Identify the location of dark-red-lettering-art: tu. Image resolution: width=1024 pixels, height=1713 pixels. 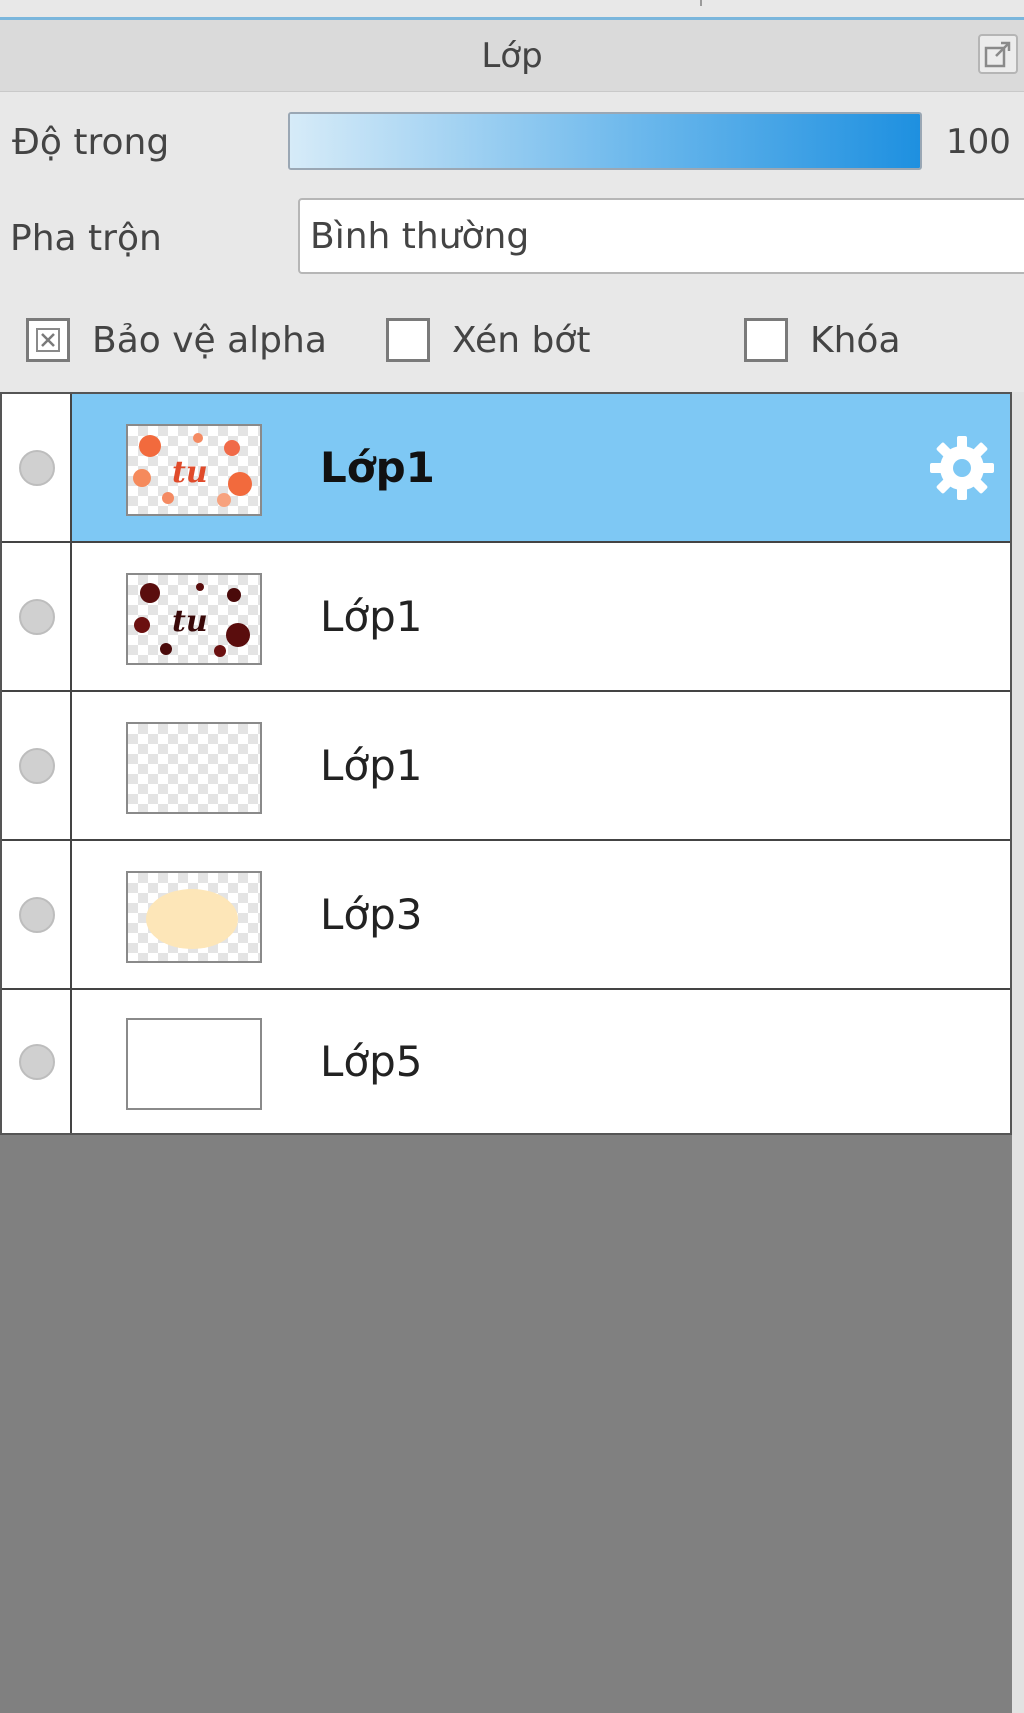
(192, 619).